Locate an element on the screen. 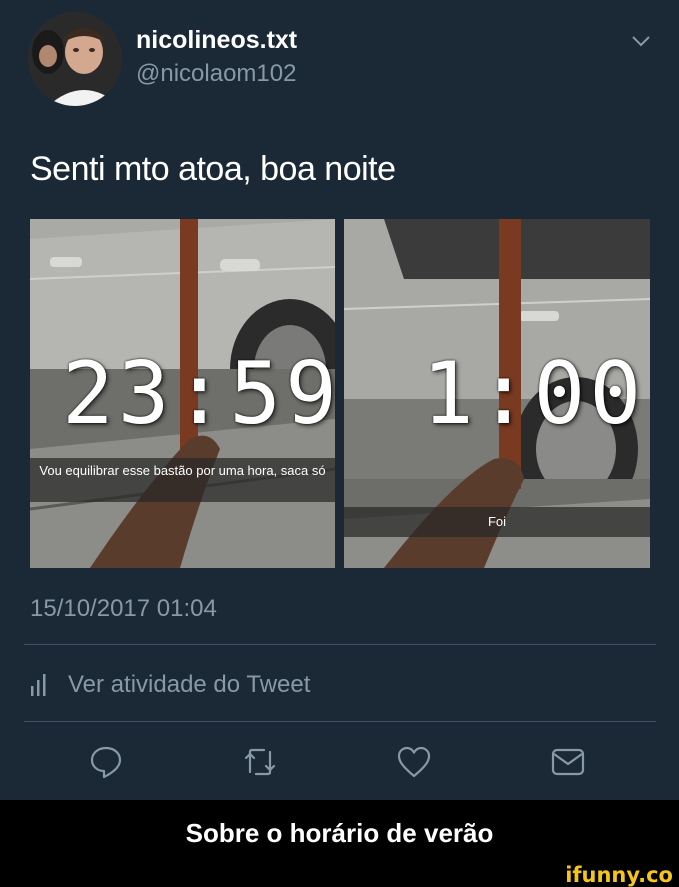 The height and width of the screenshot is (887, 679). tweet-activity-link: Ver atividade do Tweet is located at coordinates (170, 685).